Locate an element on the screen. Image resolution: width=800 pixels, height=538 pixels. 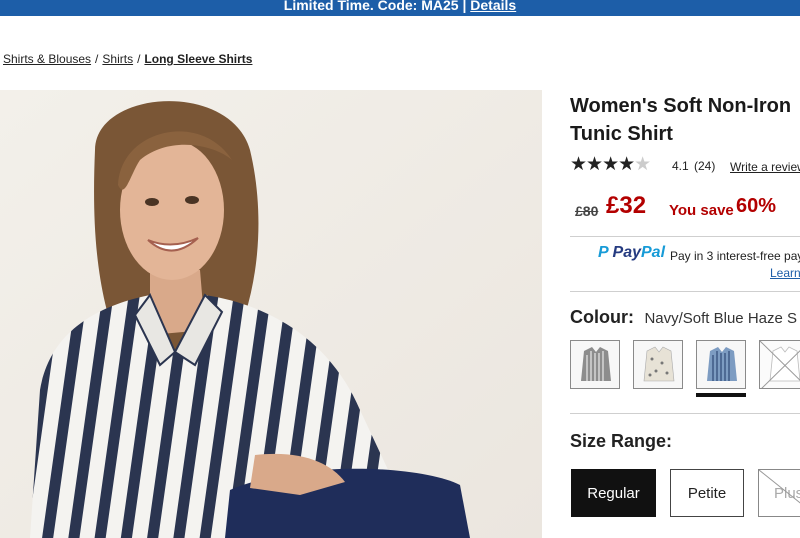
paypal-logo-pal: Pal is located at coordinates (653, 252).